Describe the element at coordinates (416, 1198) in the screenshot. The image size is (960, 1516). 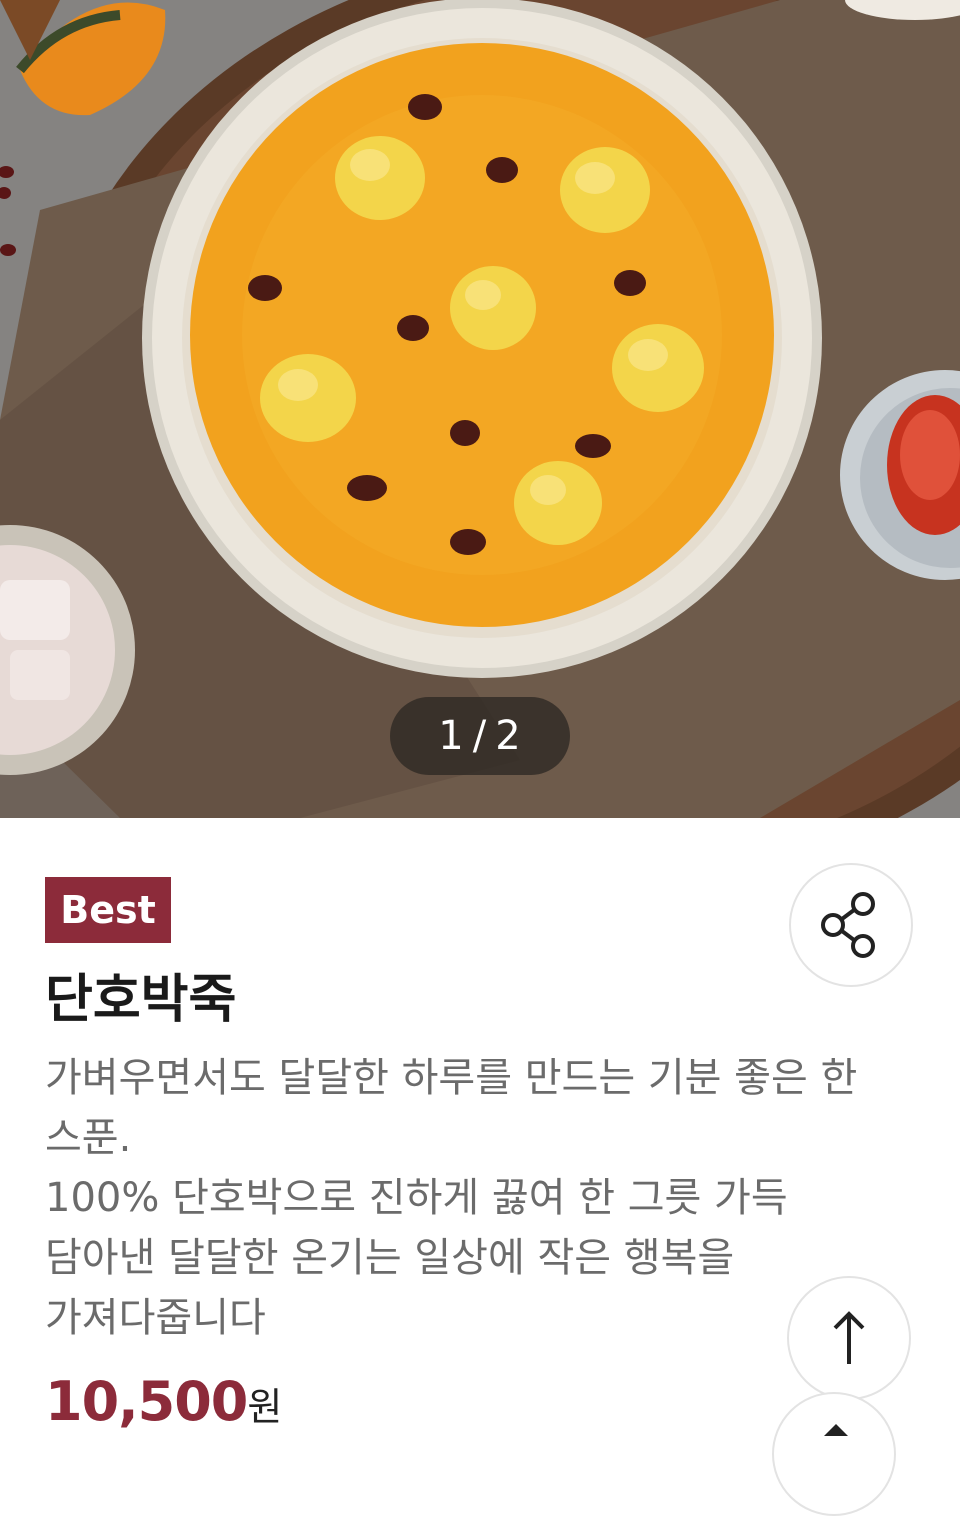
I see `description-line: 100% 단호박으로 진하게 끓여 한 그릇 가득` at that location.